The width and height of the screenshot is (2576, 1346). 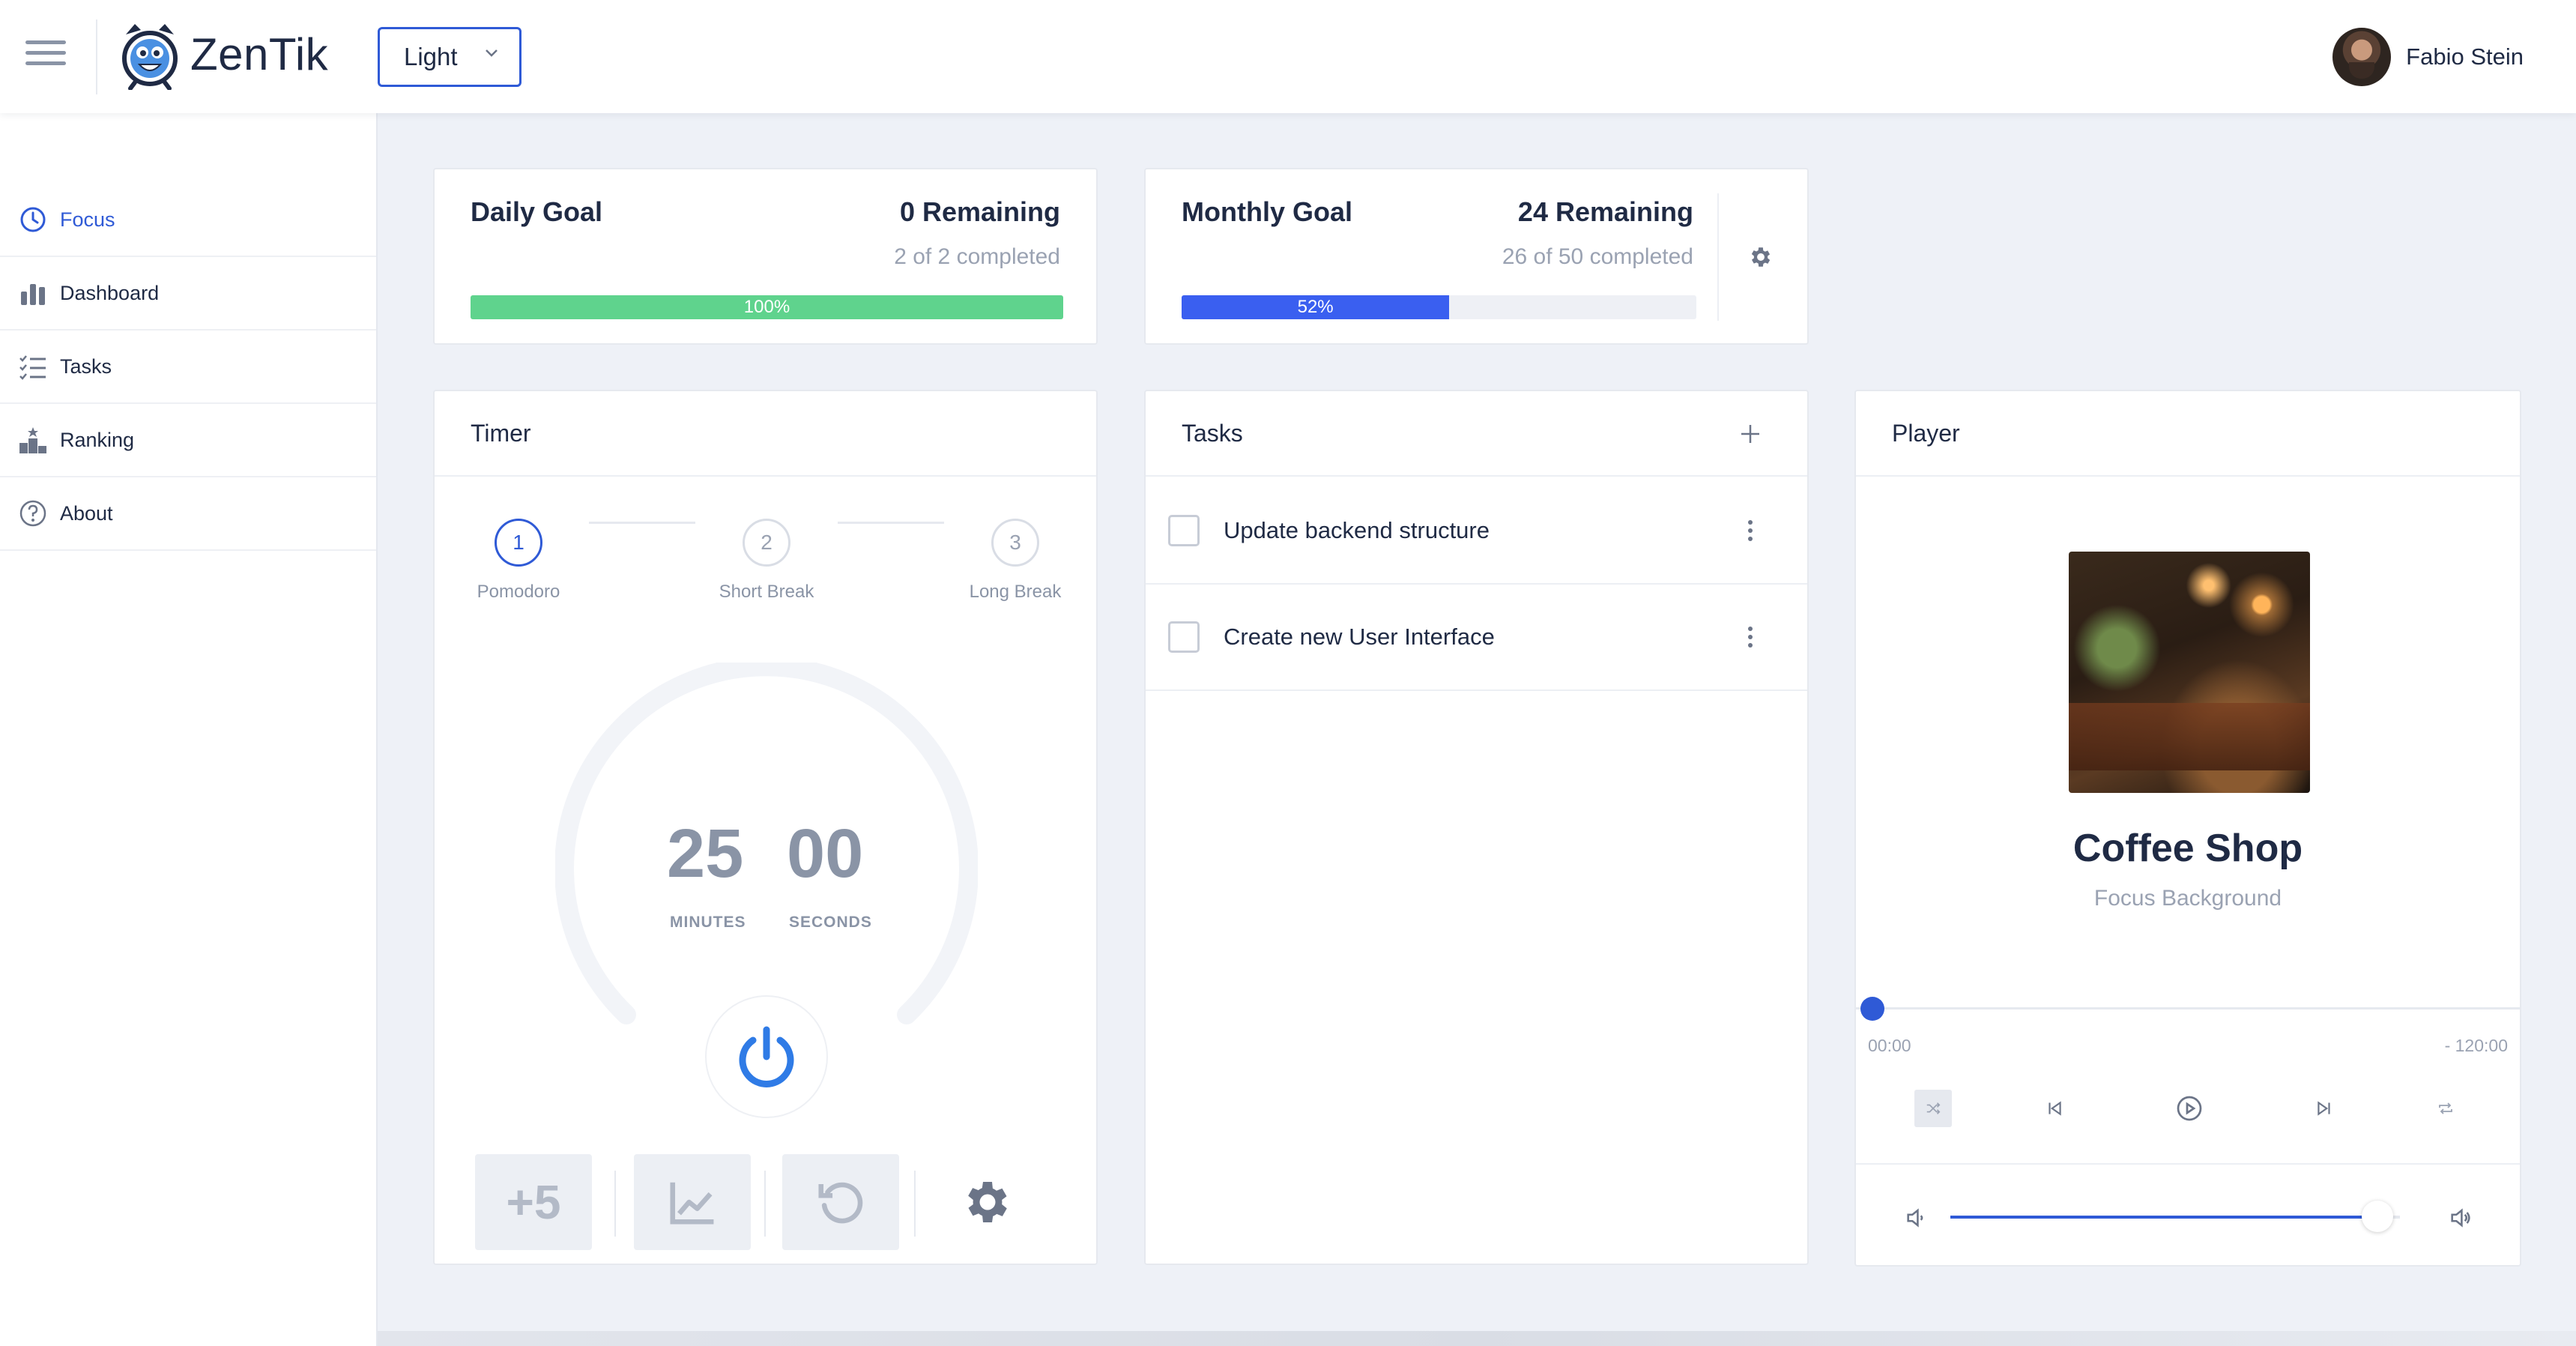 I want to click on step-number: 2, so click(x=766, y=543).